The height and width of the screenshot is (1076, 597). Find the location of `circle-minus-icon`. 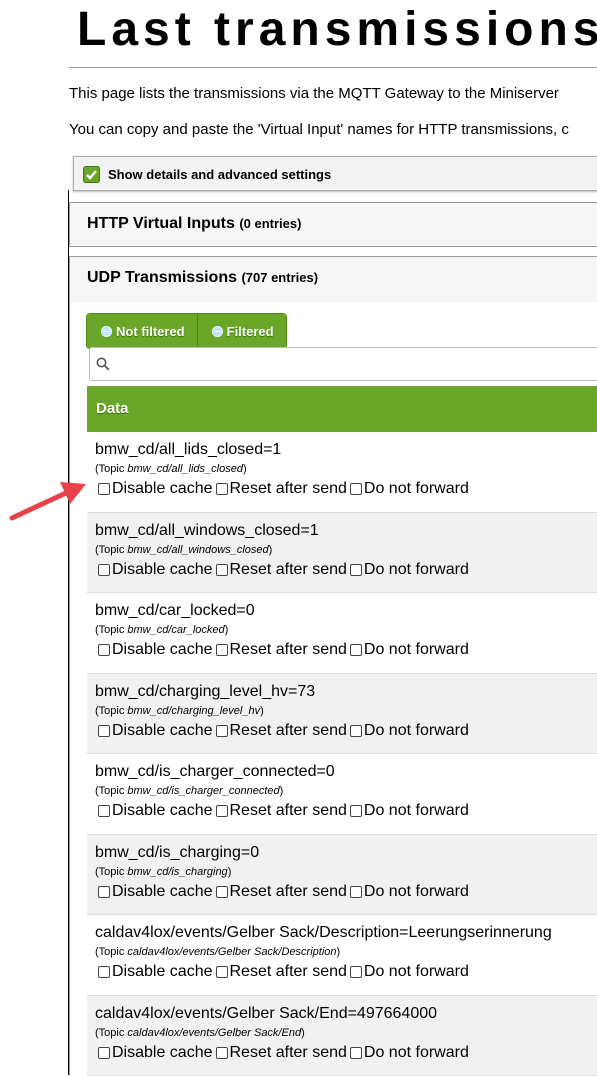

circle-minus-icon is located at coordinates (106, 331).